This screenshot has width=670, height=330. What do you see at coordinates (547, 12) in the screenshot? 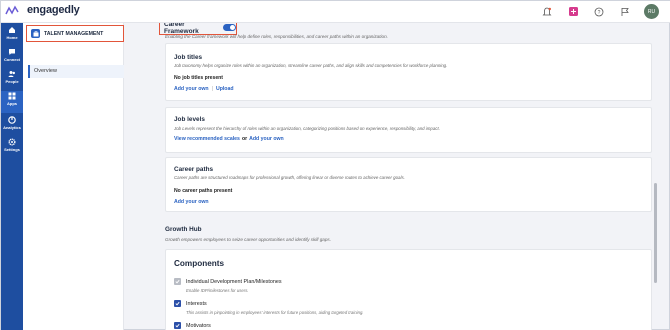
I see `bell-icon` at bounding box center [547, 12].